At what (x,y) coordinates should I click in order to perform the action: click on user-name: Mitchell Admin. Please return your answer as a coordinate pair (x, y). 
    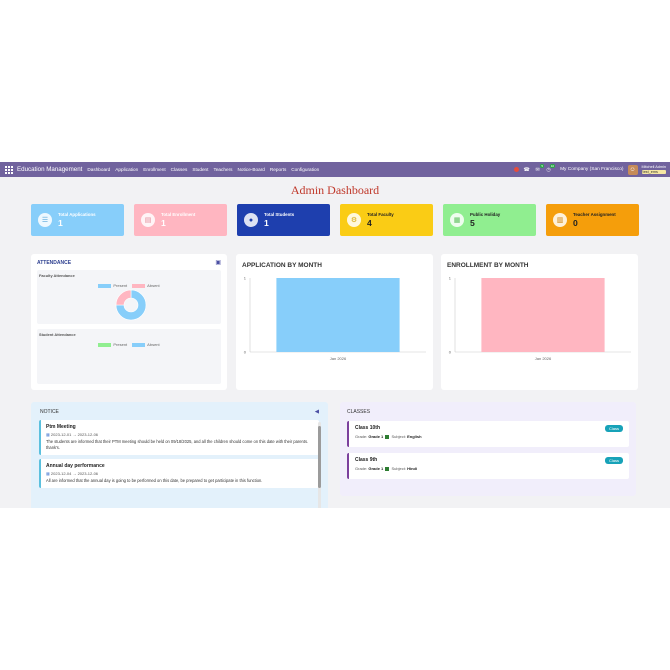
    Looking at the image, I should click on (653, 167).